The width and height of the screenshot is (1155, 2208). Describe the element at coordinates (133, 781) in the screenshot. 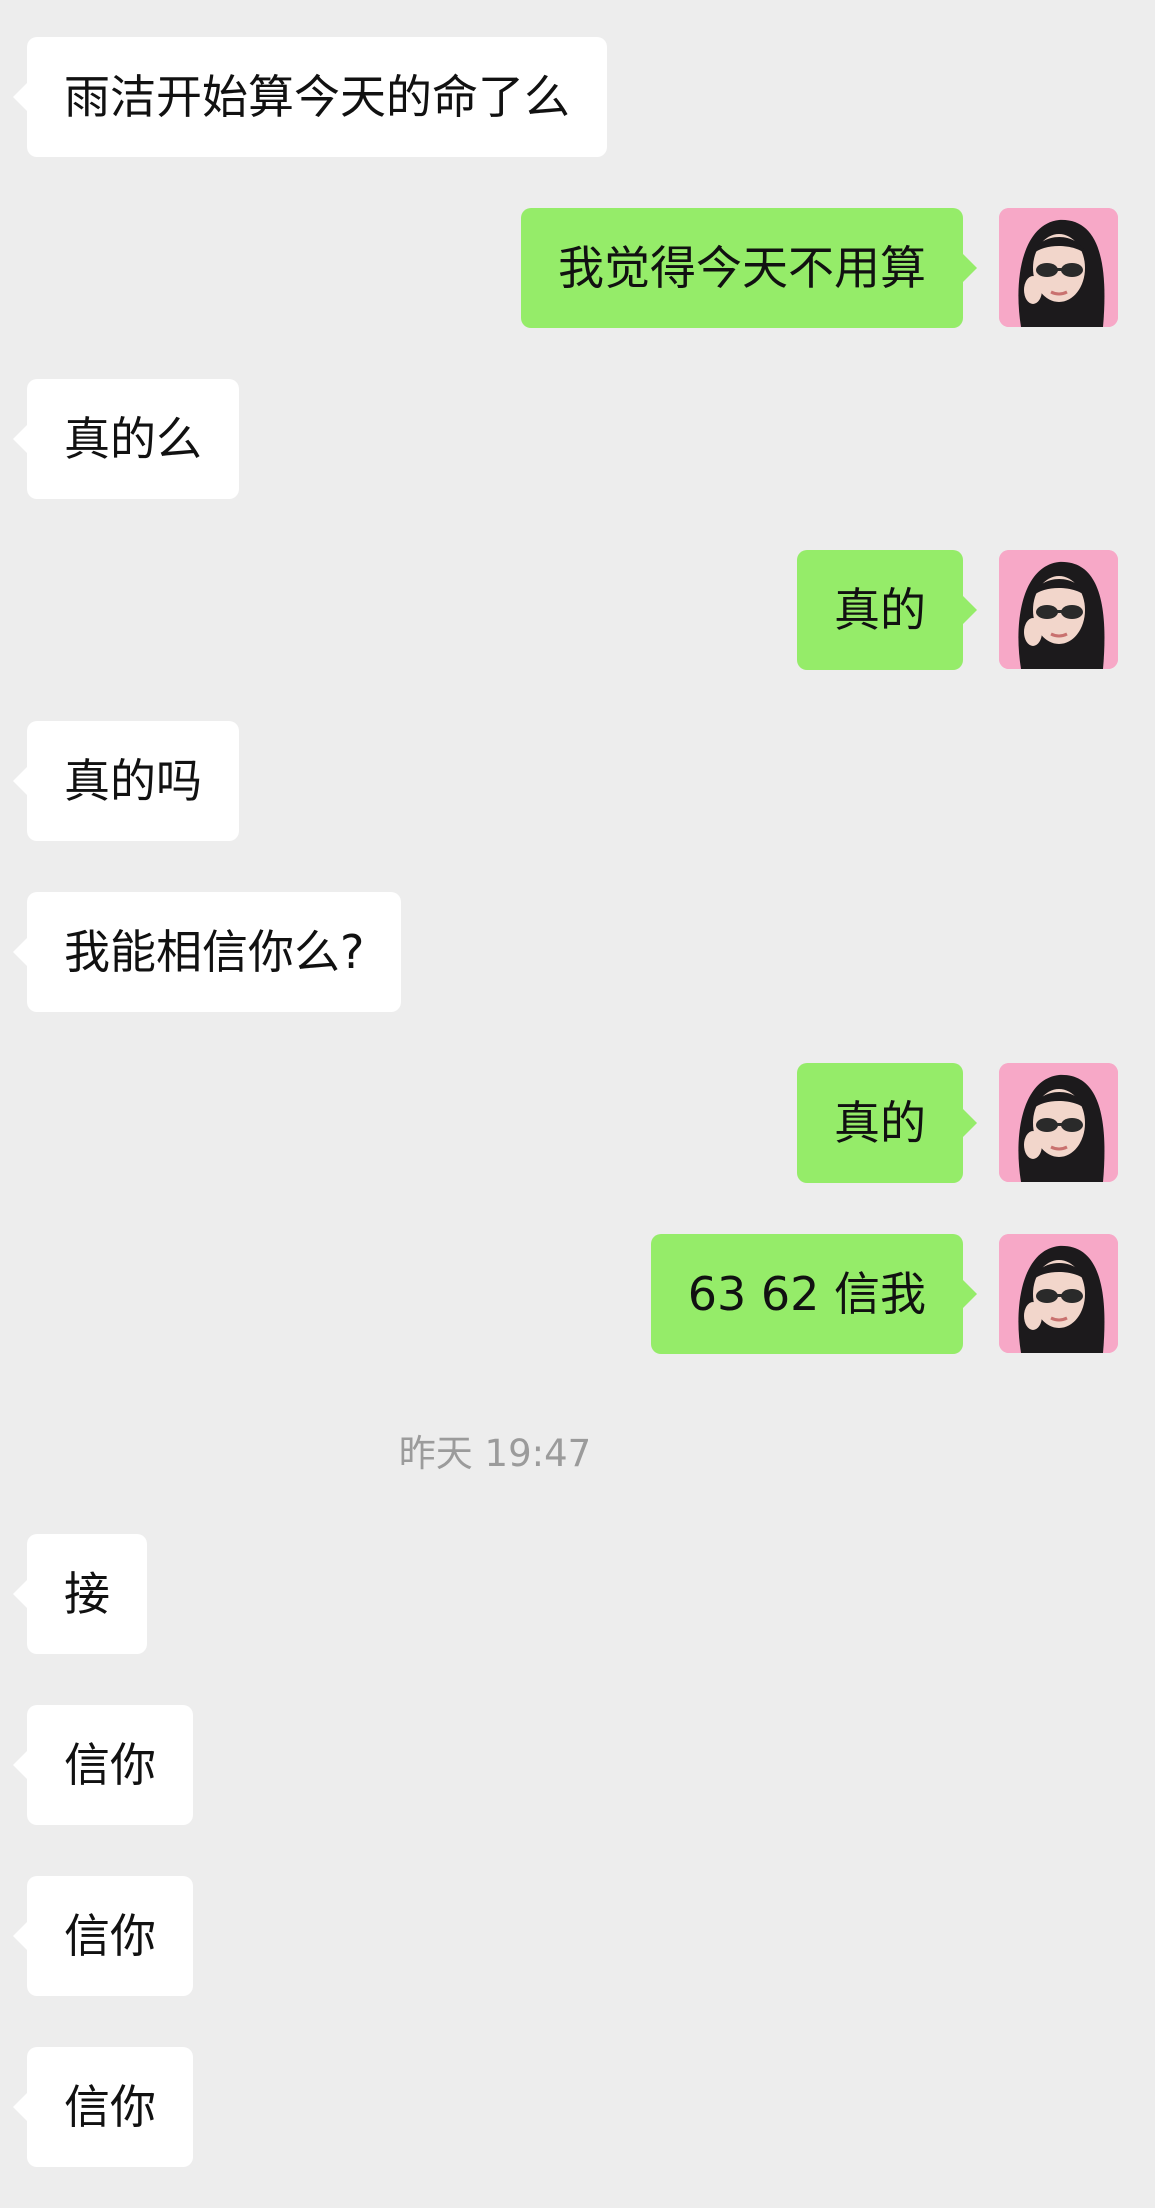

I see `message-text: 真的吗` at that location.